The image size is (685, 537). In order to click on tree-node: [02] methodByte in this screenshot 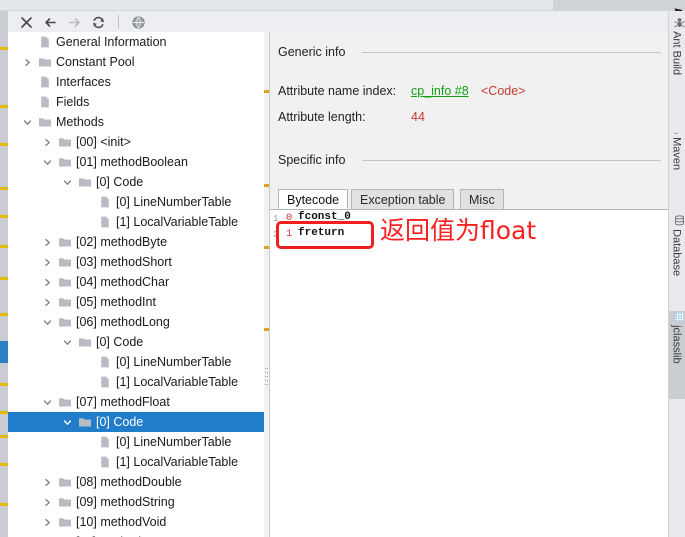, I will do `click(136, 242)`.